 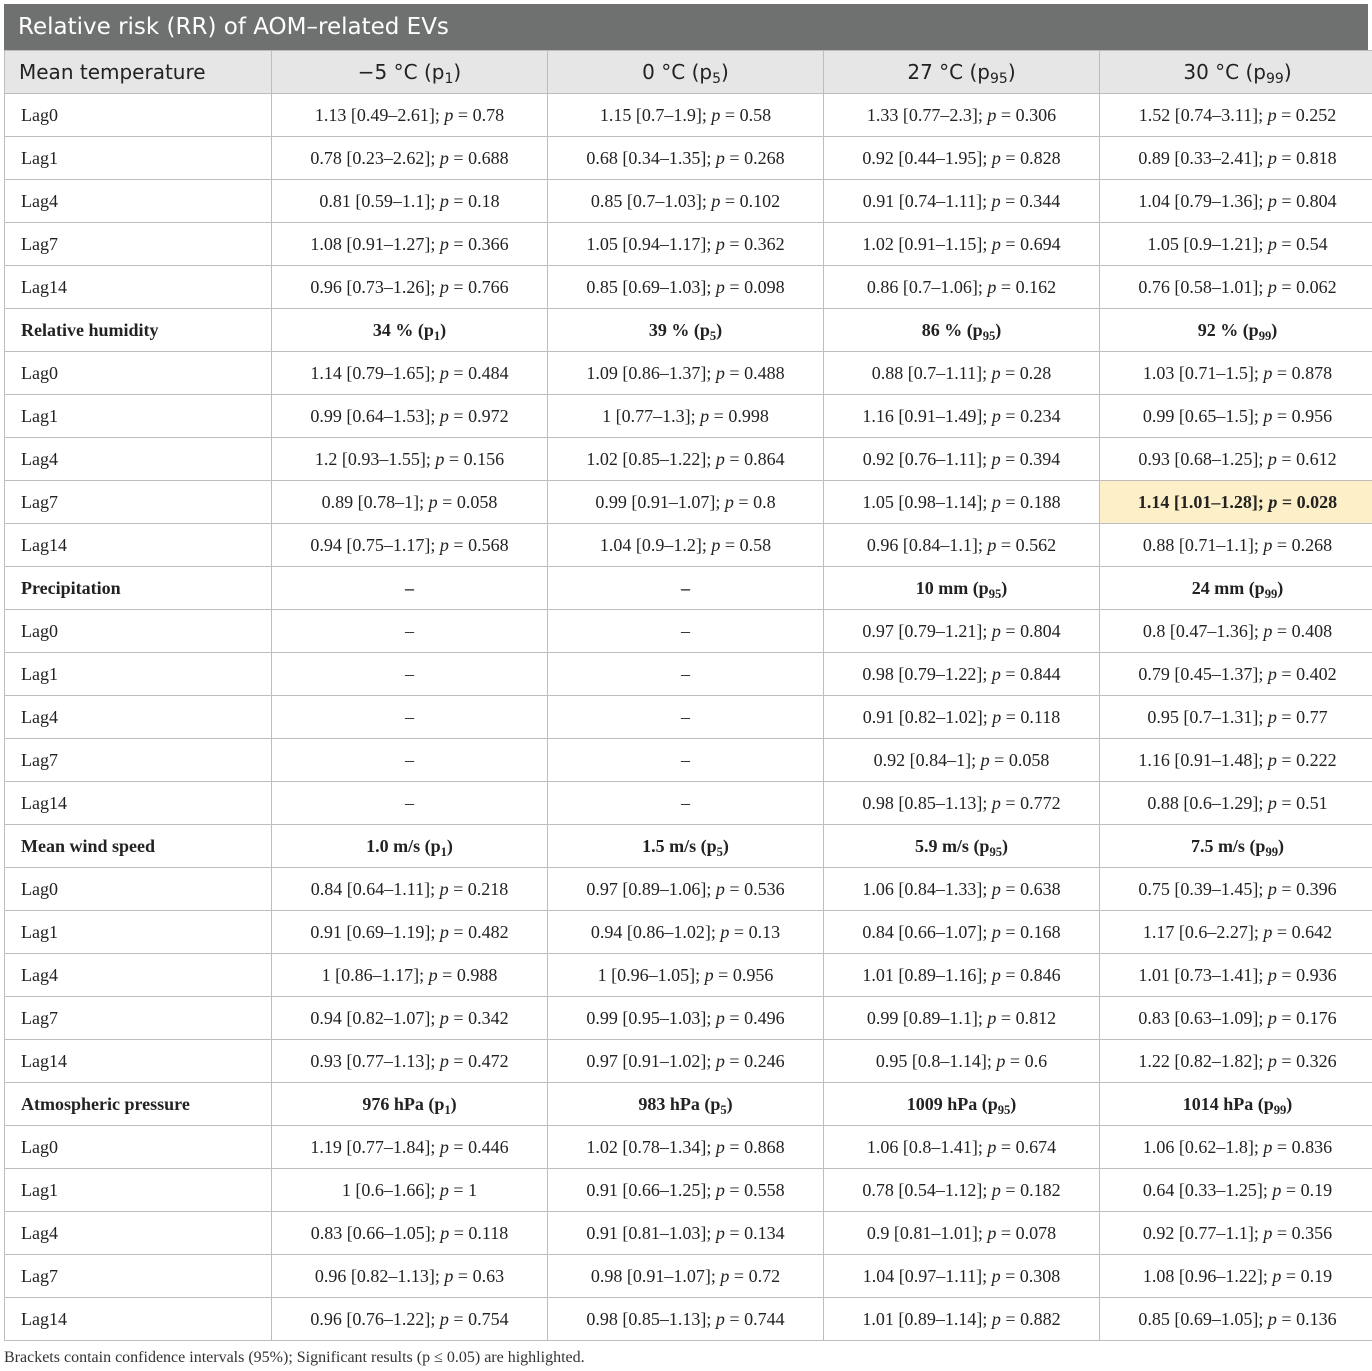 What do you see at coordinates (755, 544) in the screenshot?
I see `p-value: 0.58` at bounding box center [755, 544].